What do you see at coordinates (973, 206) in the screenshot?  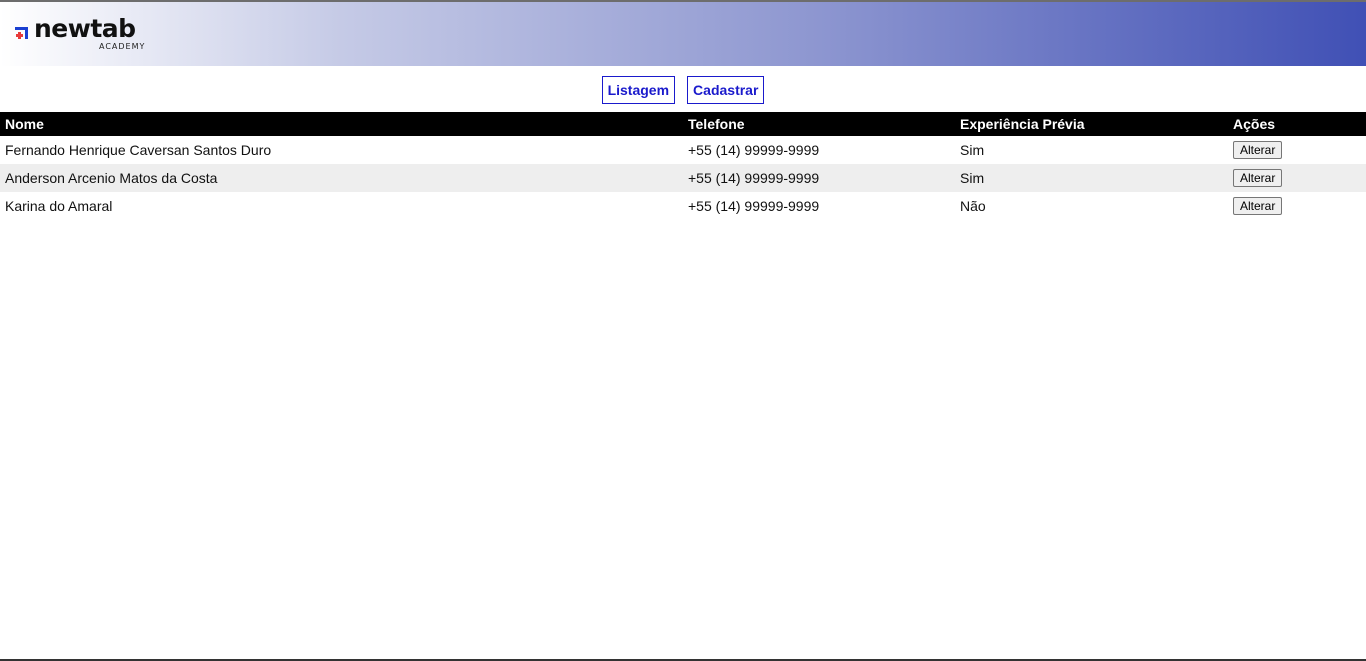 I see `cell-experience: Não` at bounding box center [973, 206].